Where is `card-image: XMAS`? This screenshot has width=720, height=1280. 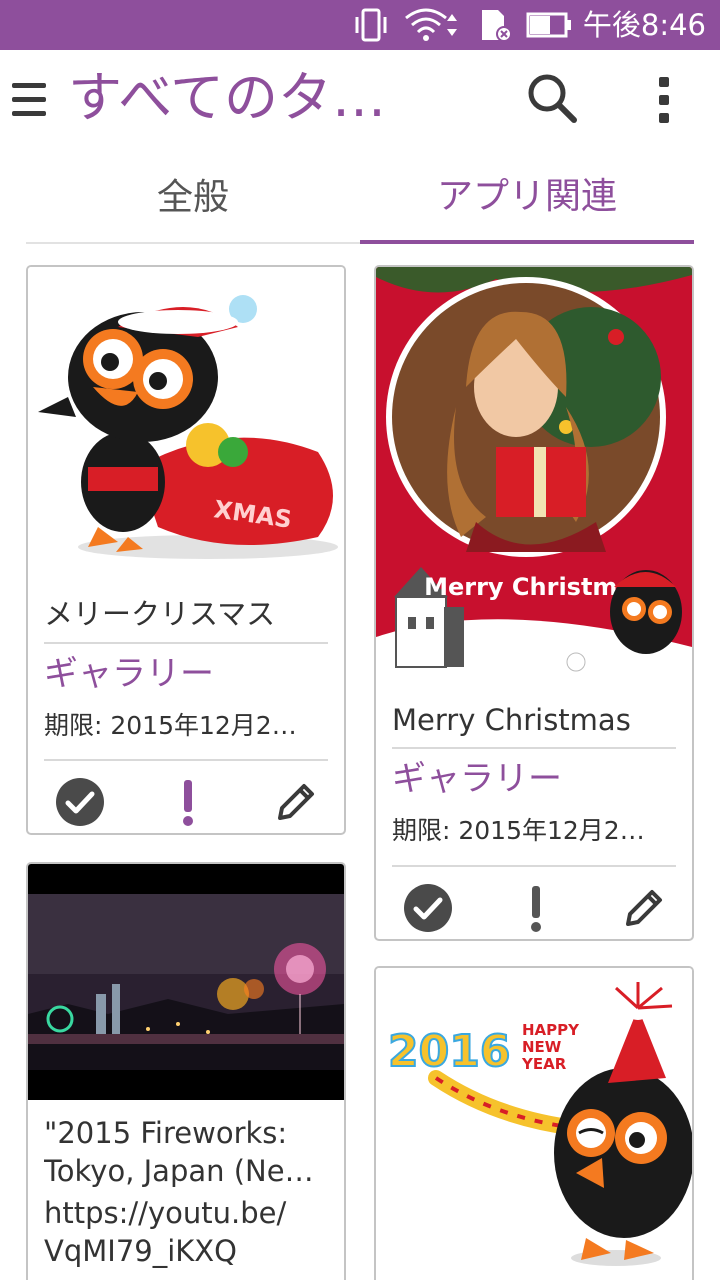
card-image: XMAS is located at coordinates (186, 417).